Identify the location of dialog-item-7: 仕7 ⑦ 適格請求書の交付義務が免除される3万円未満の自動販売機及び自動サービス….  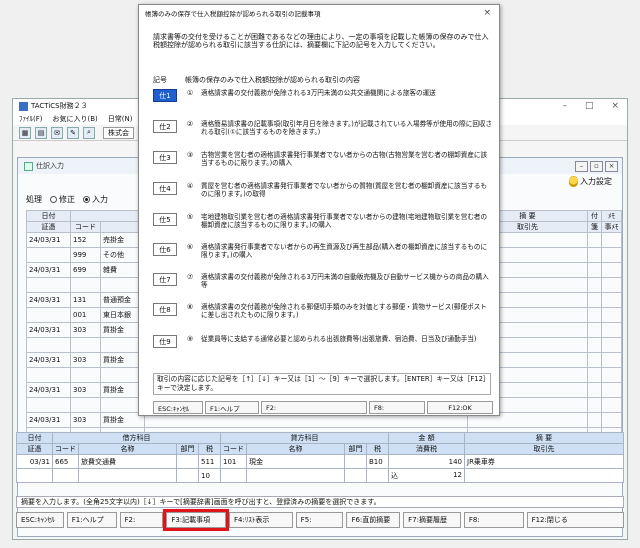
(323, 281).